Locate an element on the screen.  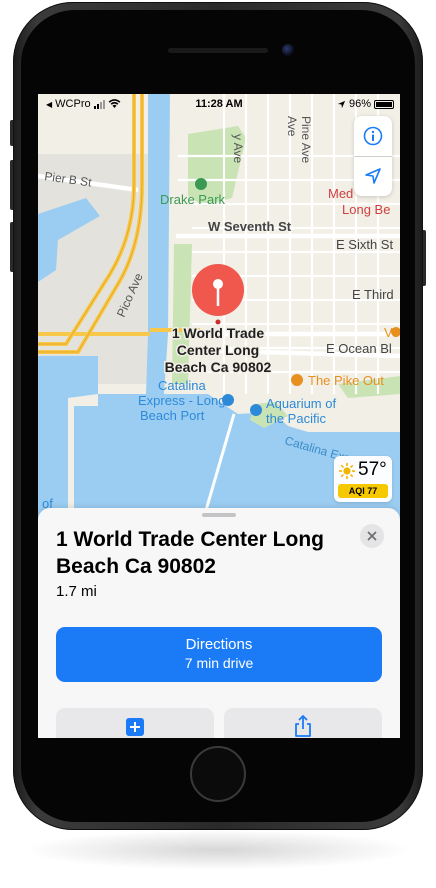
poi-long-beach: Long Be is located at coordinates (366, 209).